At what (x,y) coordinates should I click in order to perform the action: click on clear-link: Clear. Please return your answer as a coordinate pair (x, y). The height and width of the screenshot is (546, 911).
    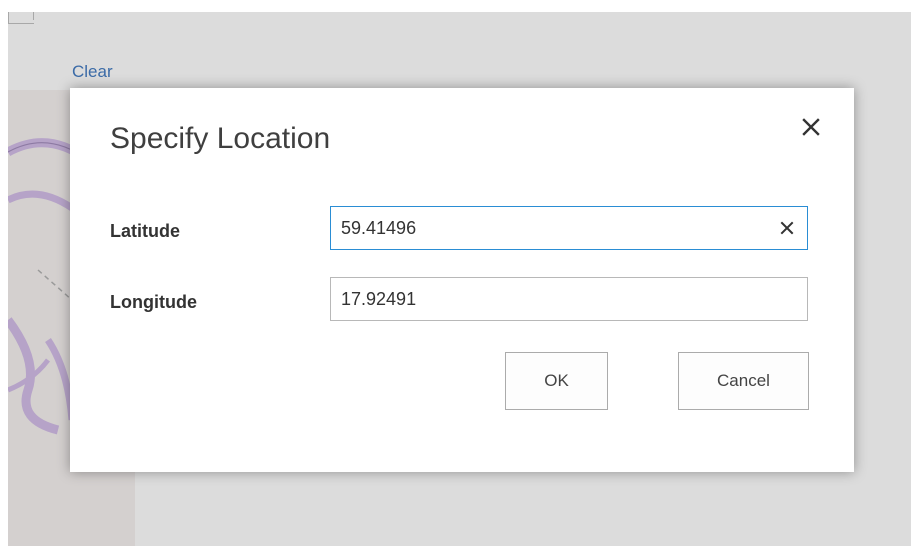
    Looking at the image, I should click on (92, 72).